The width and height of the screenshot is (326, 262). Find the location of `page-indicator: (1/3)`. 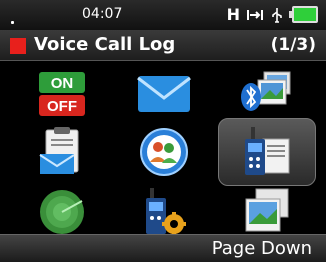

page-indicator: (1/3) is located at coordinates (293, 45).